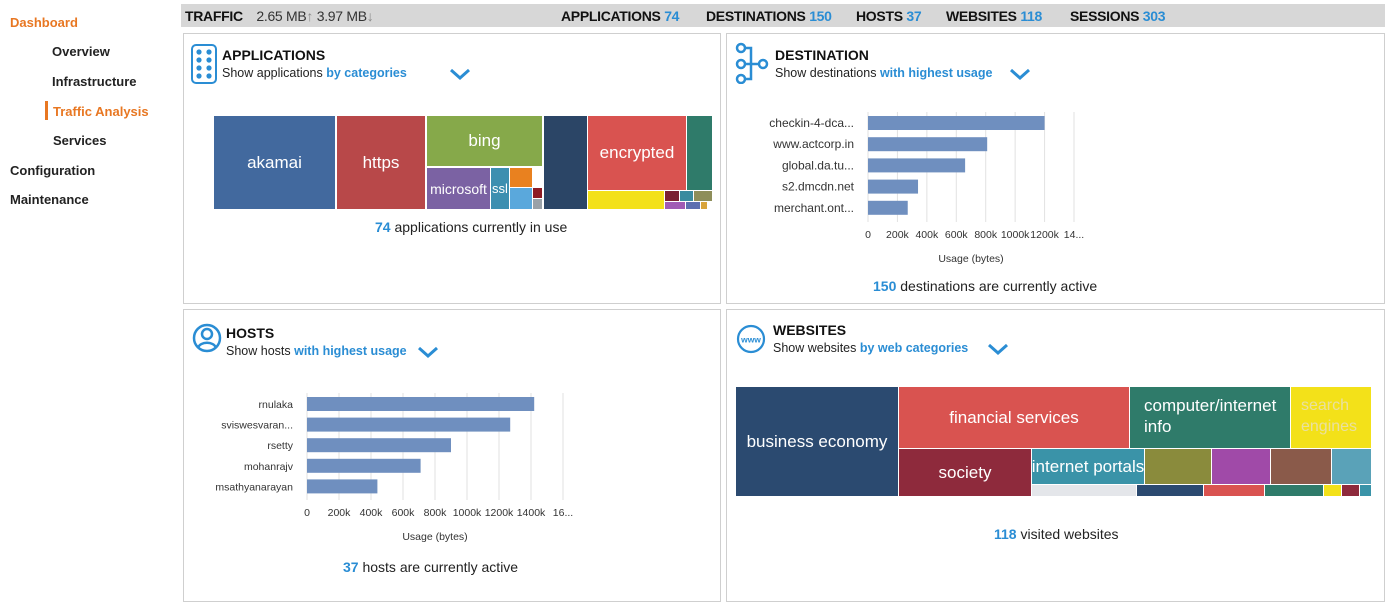  I want to click on applications-stat: APPLICATIONS 74, so click(620, 16).